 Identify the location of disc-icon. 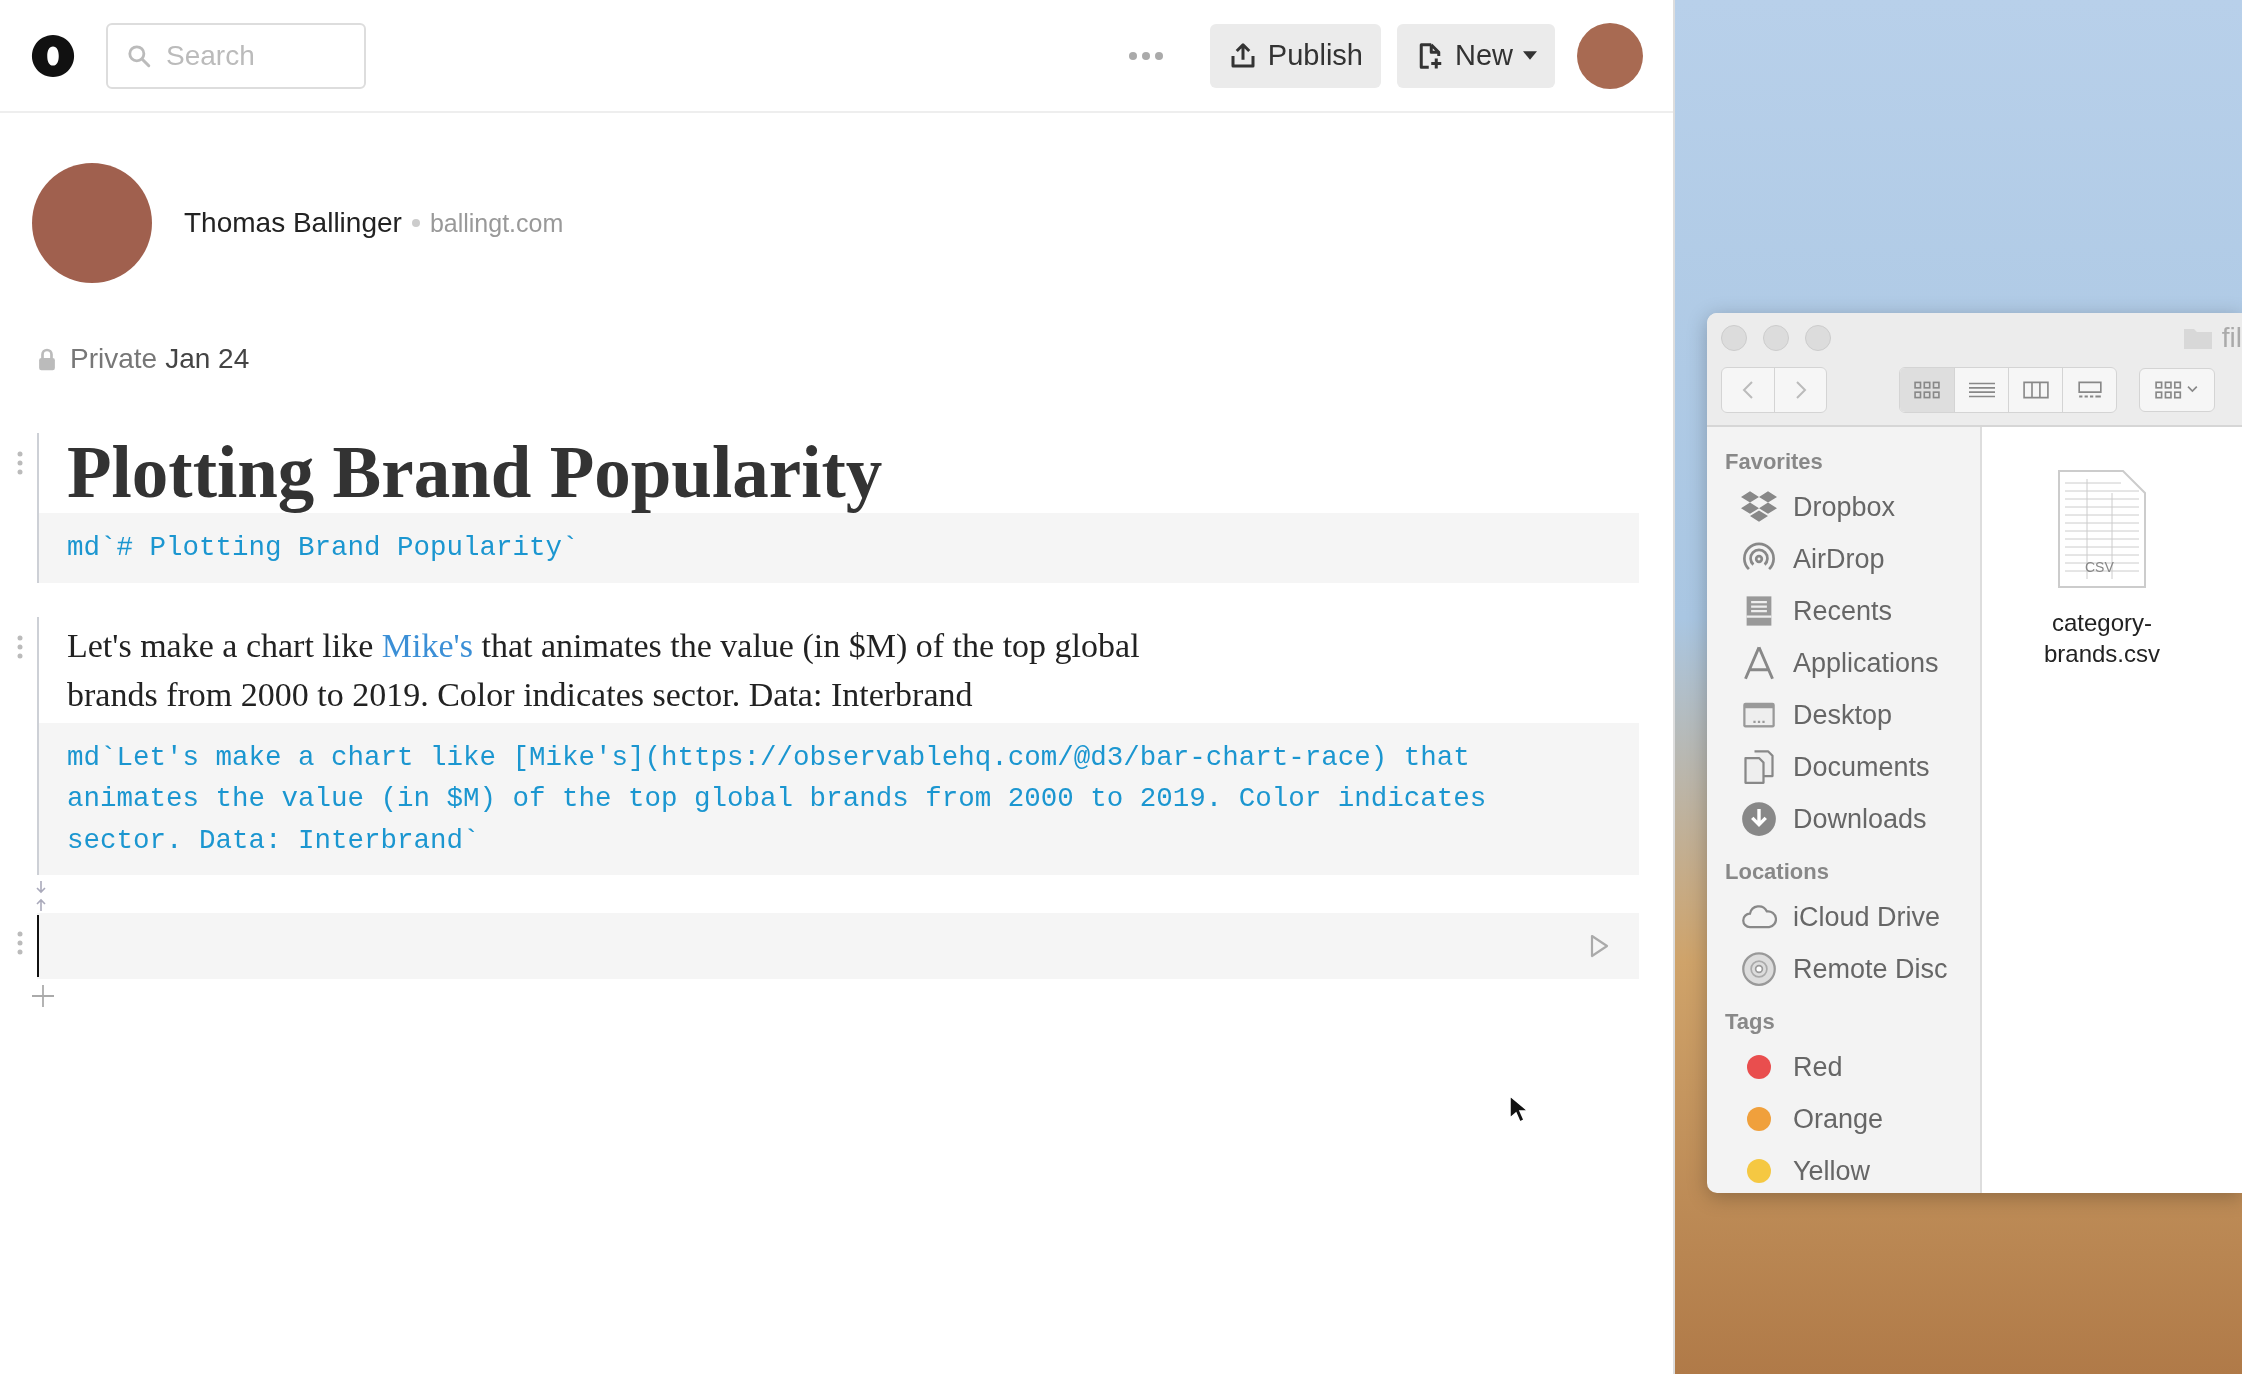
(1759, 969).